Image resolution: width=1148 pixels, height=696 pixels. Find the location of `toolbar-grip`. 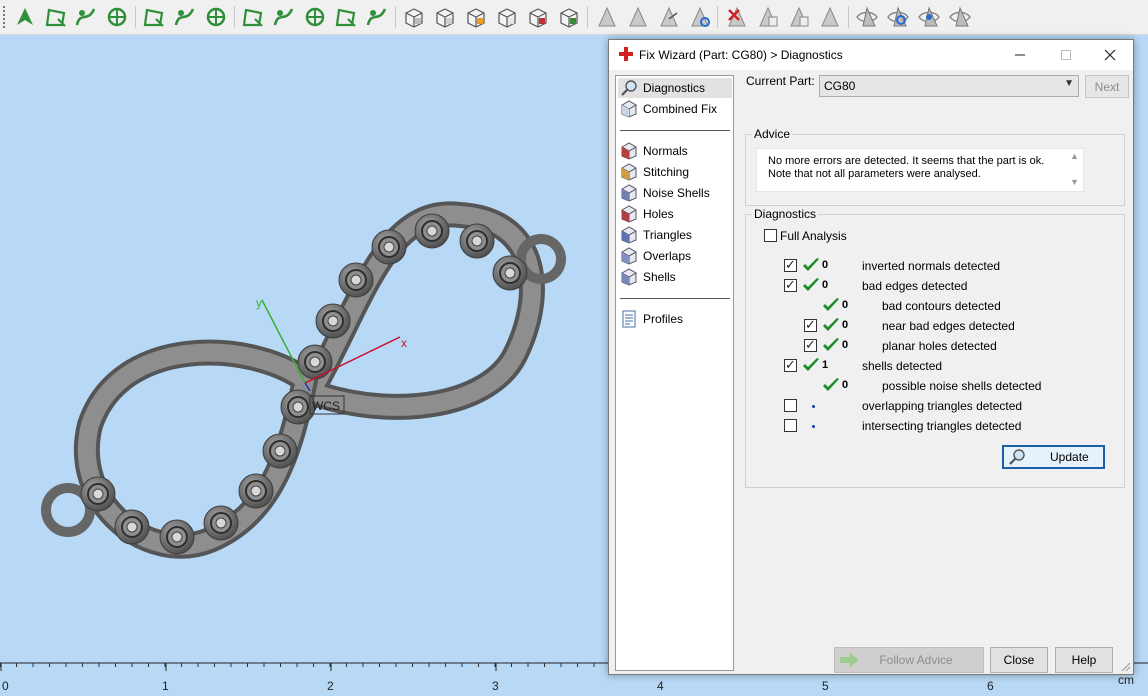

toolbar-grip is located at coordinates (4, 17).